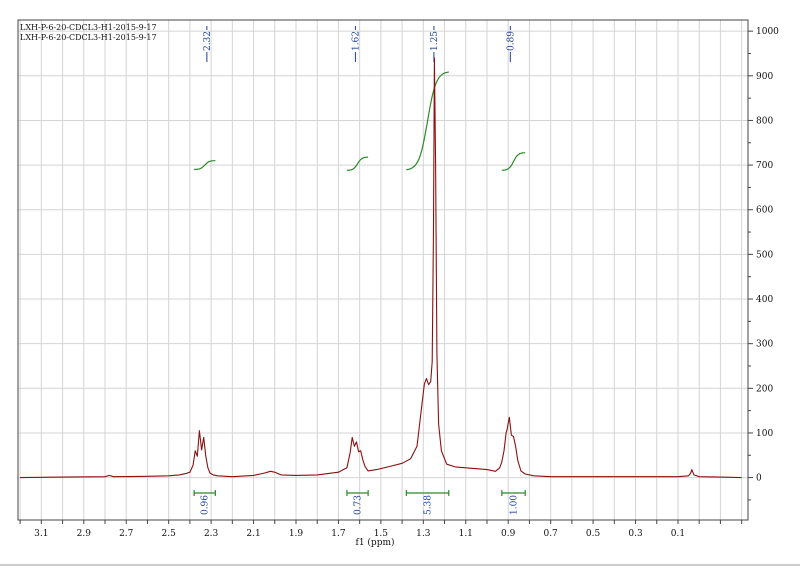 The image size is (800, 569). I want to click on peak-label-text: 0.89, so click(511, 41).